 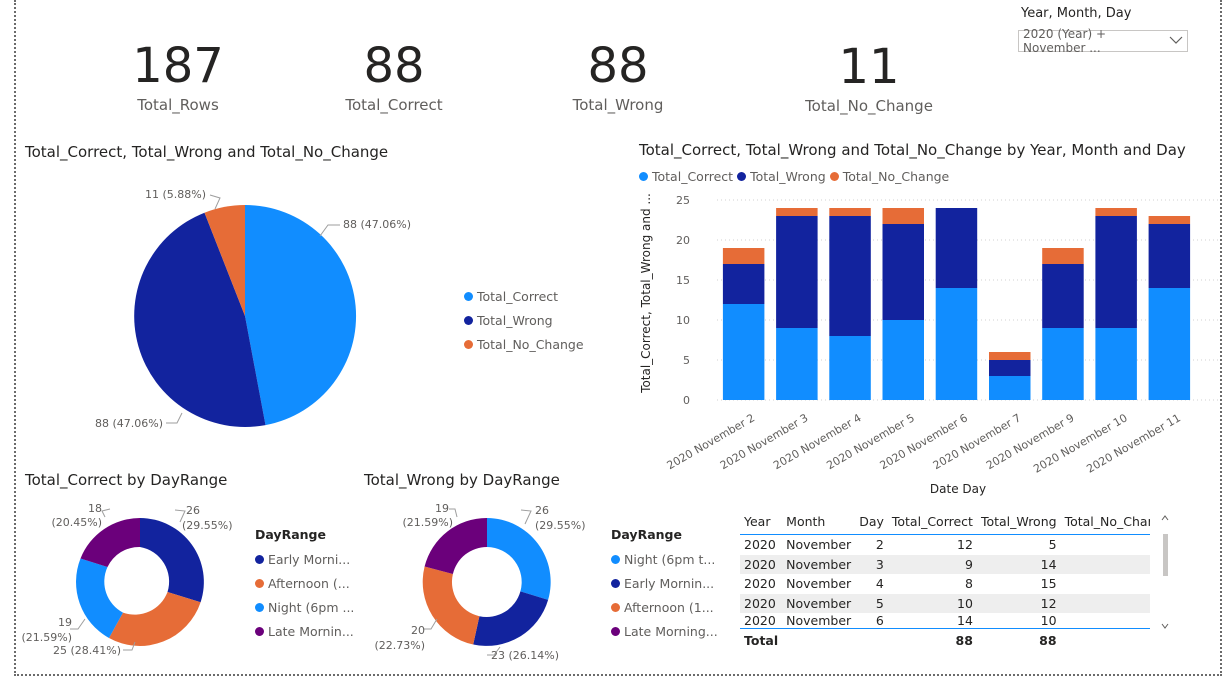 What do you see at coordinates (945, 584) in the screenshot?
I see `table-row: 2020 November 4 8 15 1` at bounding box center [945, 584].